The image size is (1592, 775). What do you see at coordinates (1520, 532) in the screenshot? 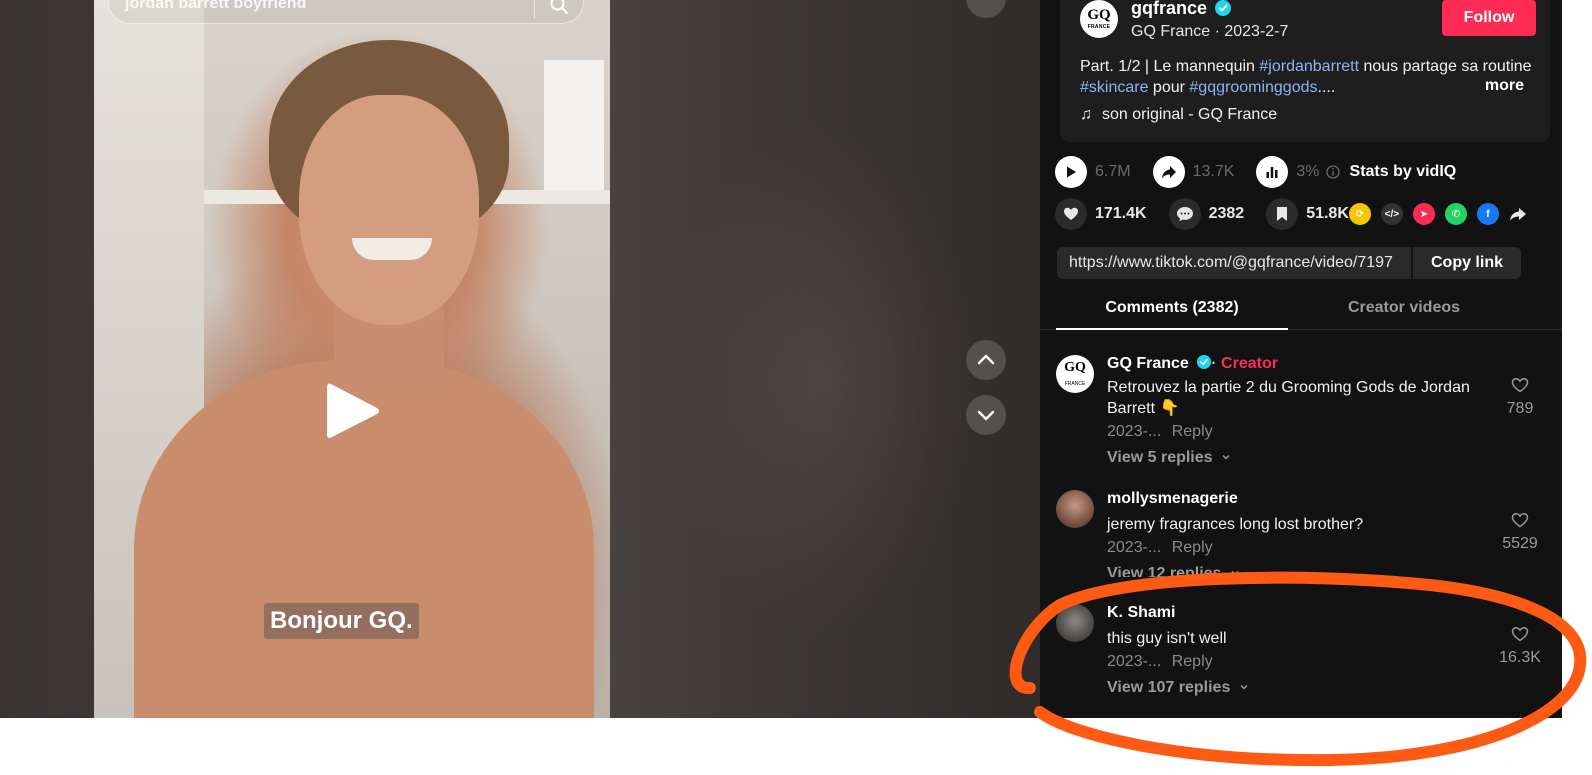
I see `comment-like-button: 5529` at bounding box center [1520, 532].